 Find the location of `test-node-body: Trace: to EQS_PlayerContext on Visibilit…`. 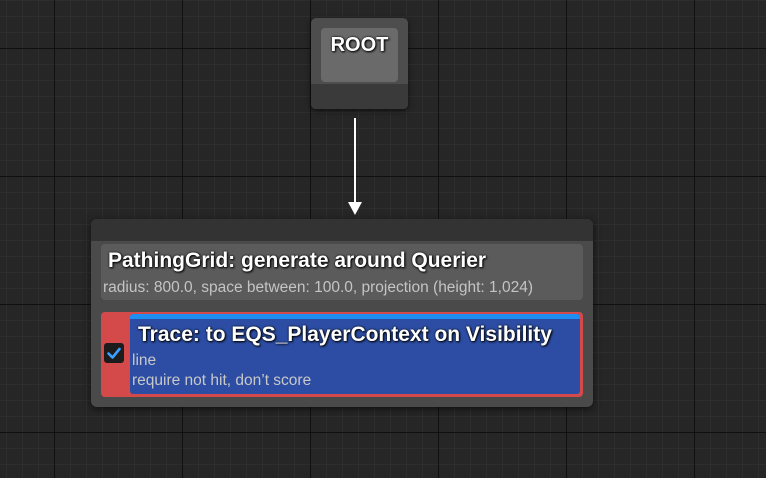

test-node-body: Trace: to EQS_PlayerContext on Visibilit… is located at coordinates (355, 354).